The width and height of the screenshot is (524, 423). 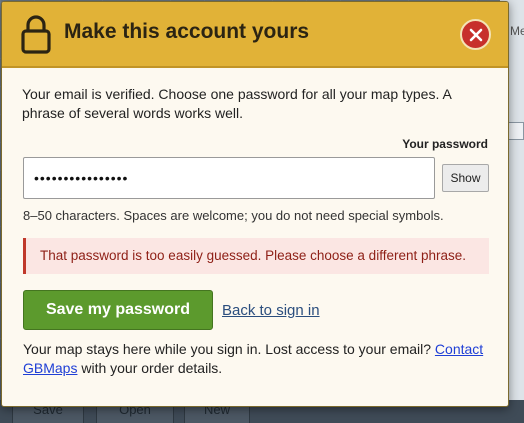 What do you see at coordinates (36, 34) in the screenshot?
I see `padlock-icon` at bounding box center [36, 34].